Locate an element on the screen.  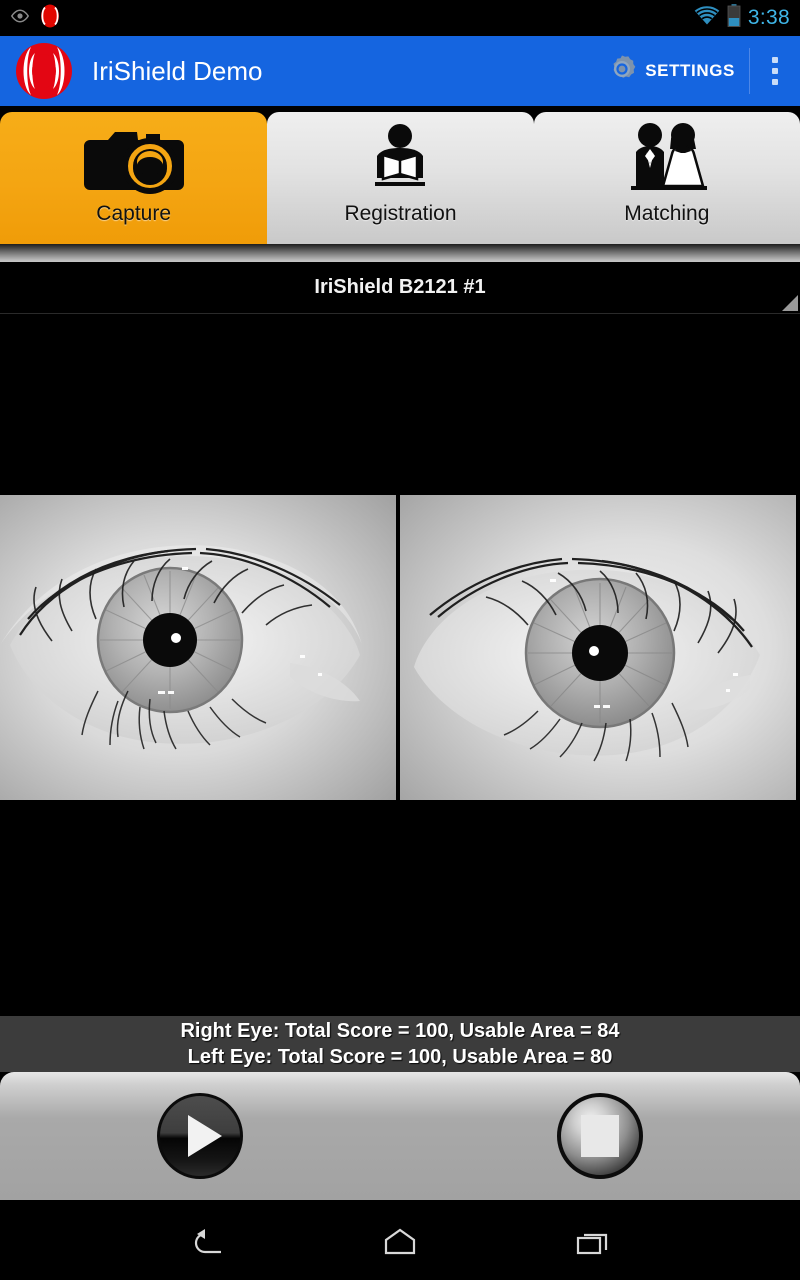
play-icon is located at coordinates (204, 1136).